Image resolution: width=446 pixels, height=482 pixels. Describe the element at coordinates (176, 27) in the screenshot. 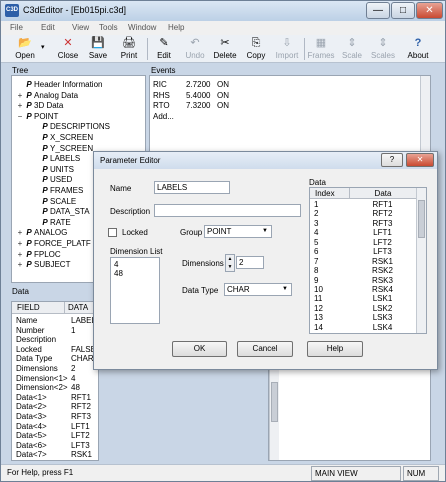

I see `menu-help: Help` at that location.